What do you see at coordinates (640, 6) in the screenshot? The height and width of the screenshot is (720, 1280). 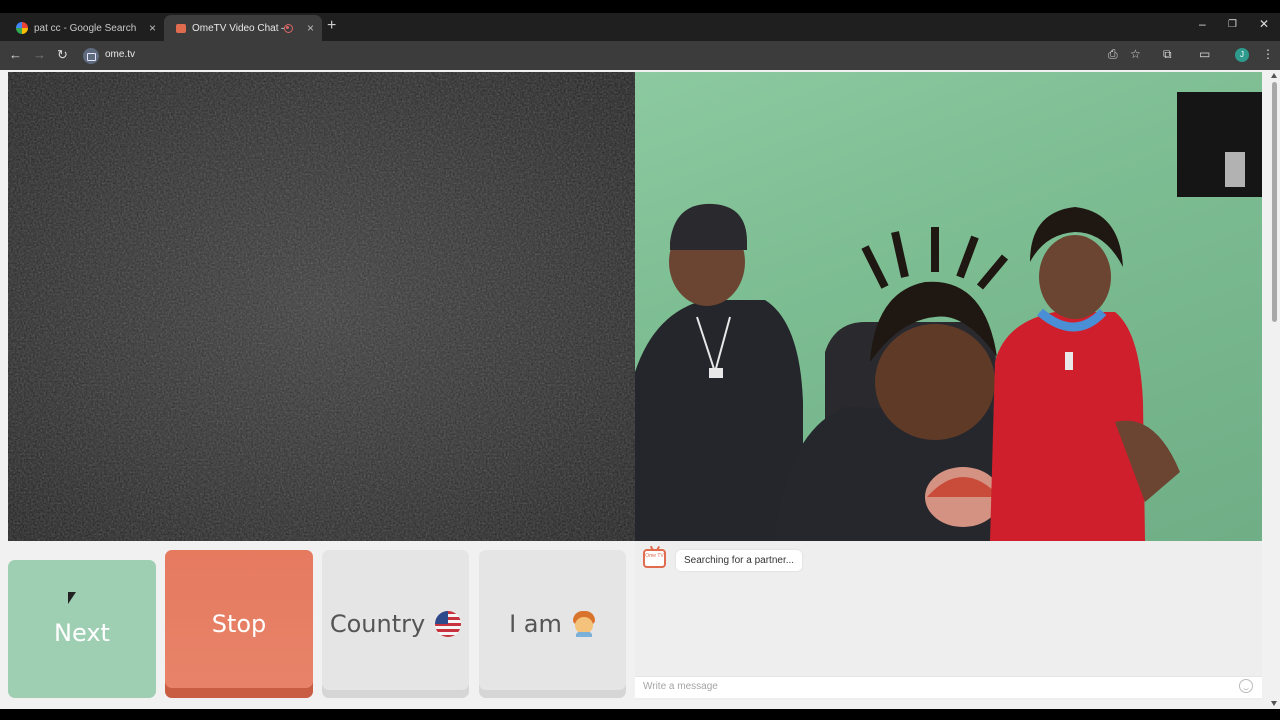 I see `window-top-border` at bounding box center [640, 6].